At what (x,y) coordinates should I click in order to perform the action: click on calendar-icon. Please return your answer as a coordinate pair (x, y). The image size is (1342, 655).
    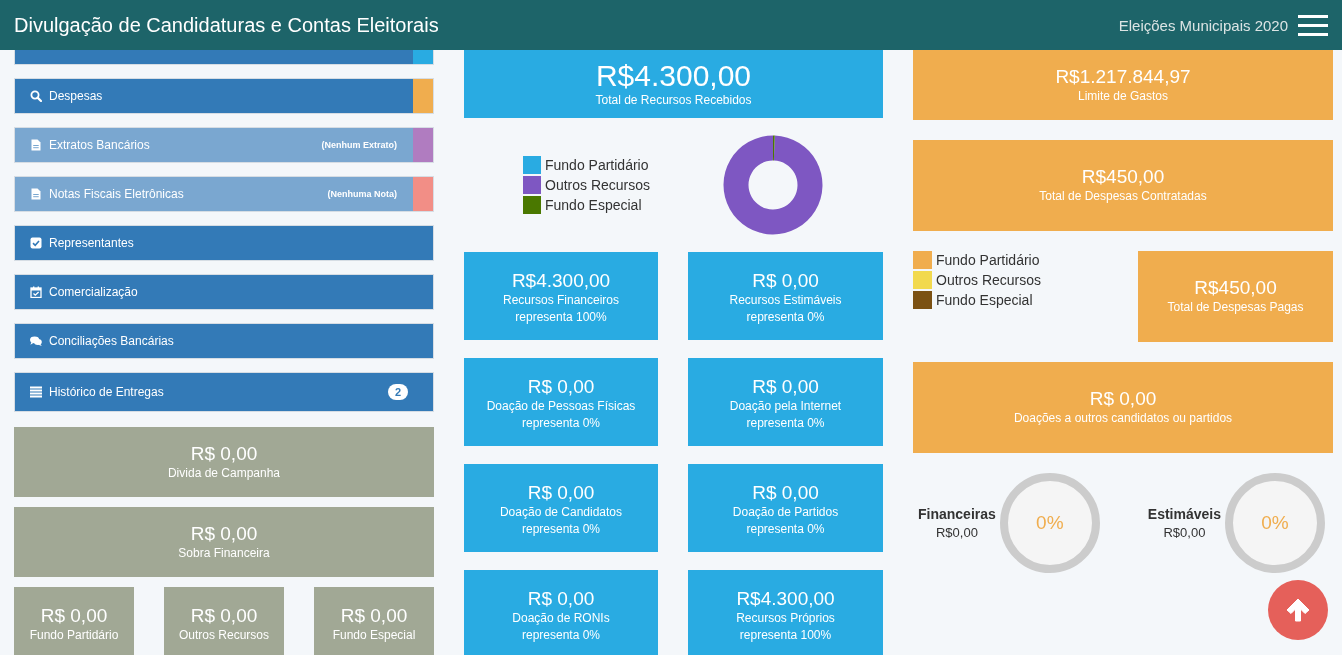
    Looking at the image, I should click on (36, 292).